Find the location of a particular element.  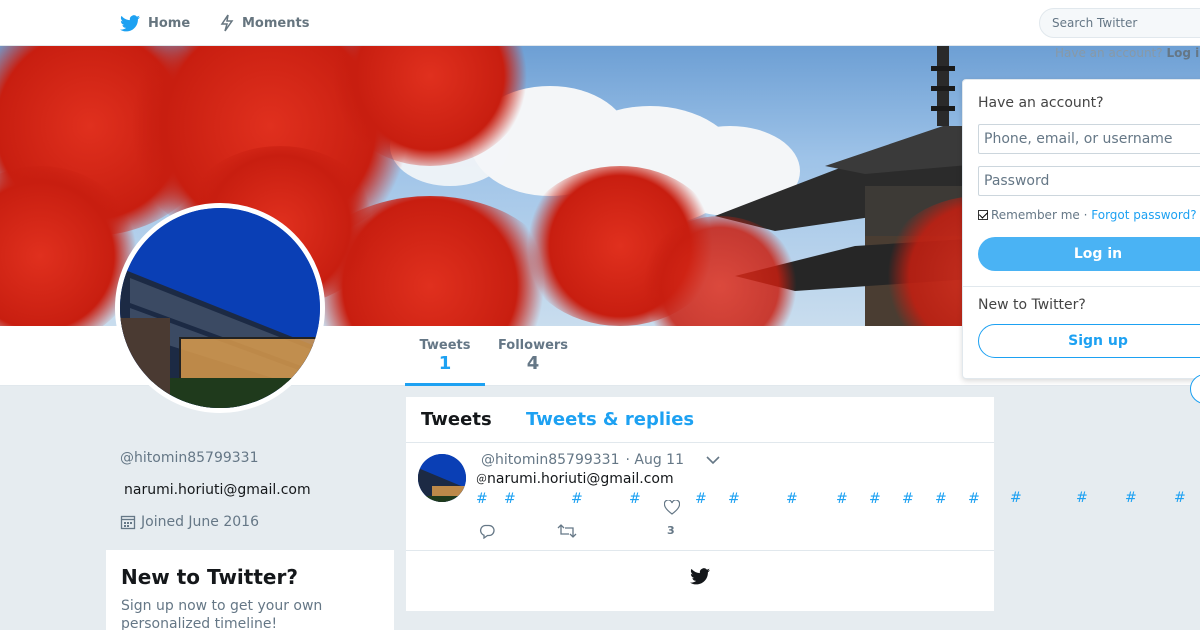

password-input: Password is located at coordinates (1089, 181).